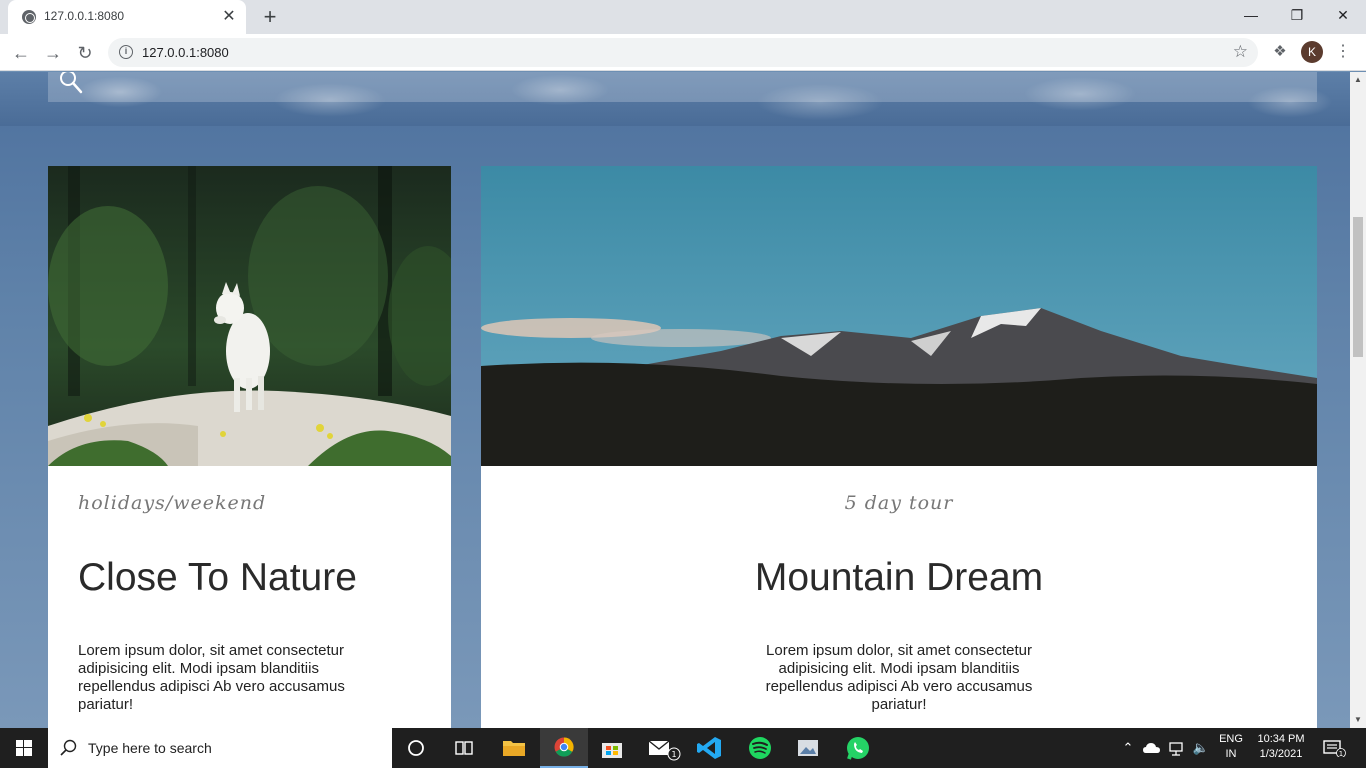 The height and width of the screenshot is (768, 1366). Describe the element at coordinates (1231, 747) in the screenshot. I see `input-language-indicator: ENG IN` at that location.